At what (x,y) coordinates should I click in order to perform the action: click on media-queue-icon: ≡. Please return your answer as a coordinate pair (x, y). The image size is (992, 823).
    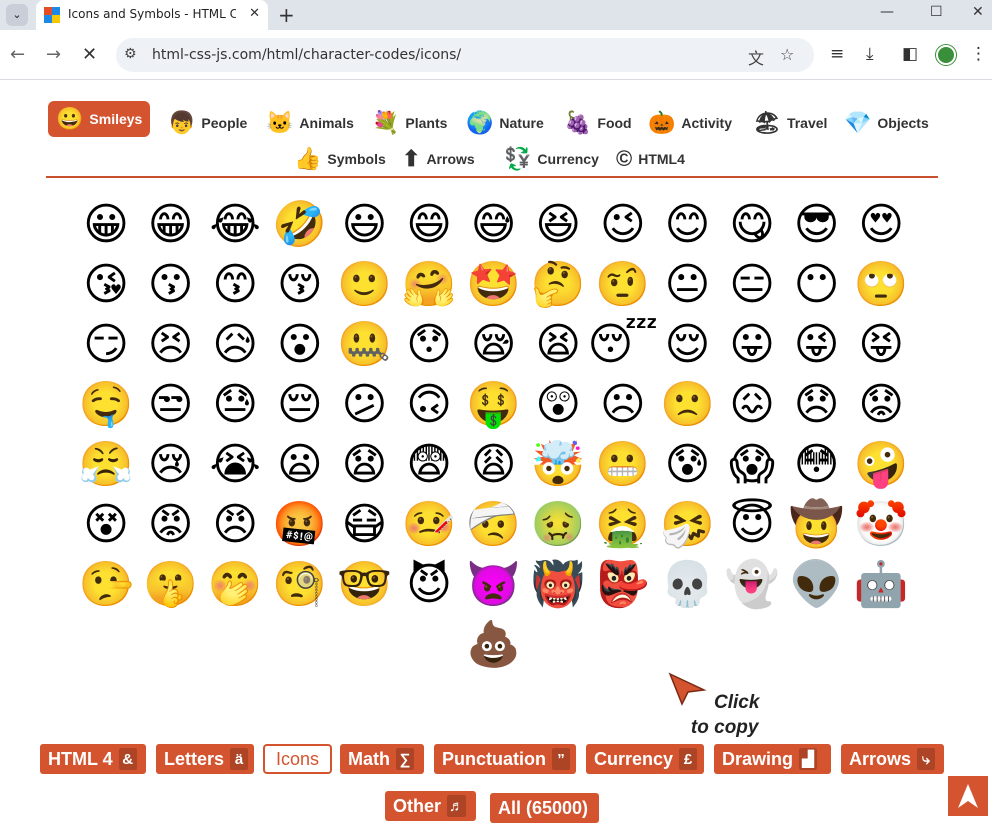
    Looking at the image, I should click on (837, 54).